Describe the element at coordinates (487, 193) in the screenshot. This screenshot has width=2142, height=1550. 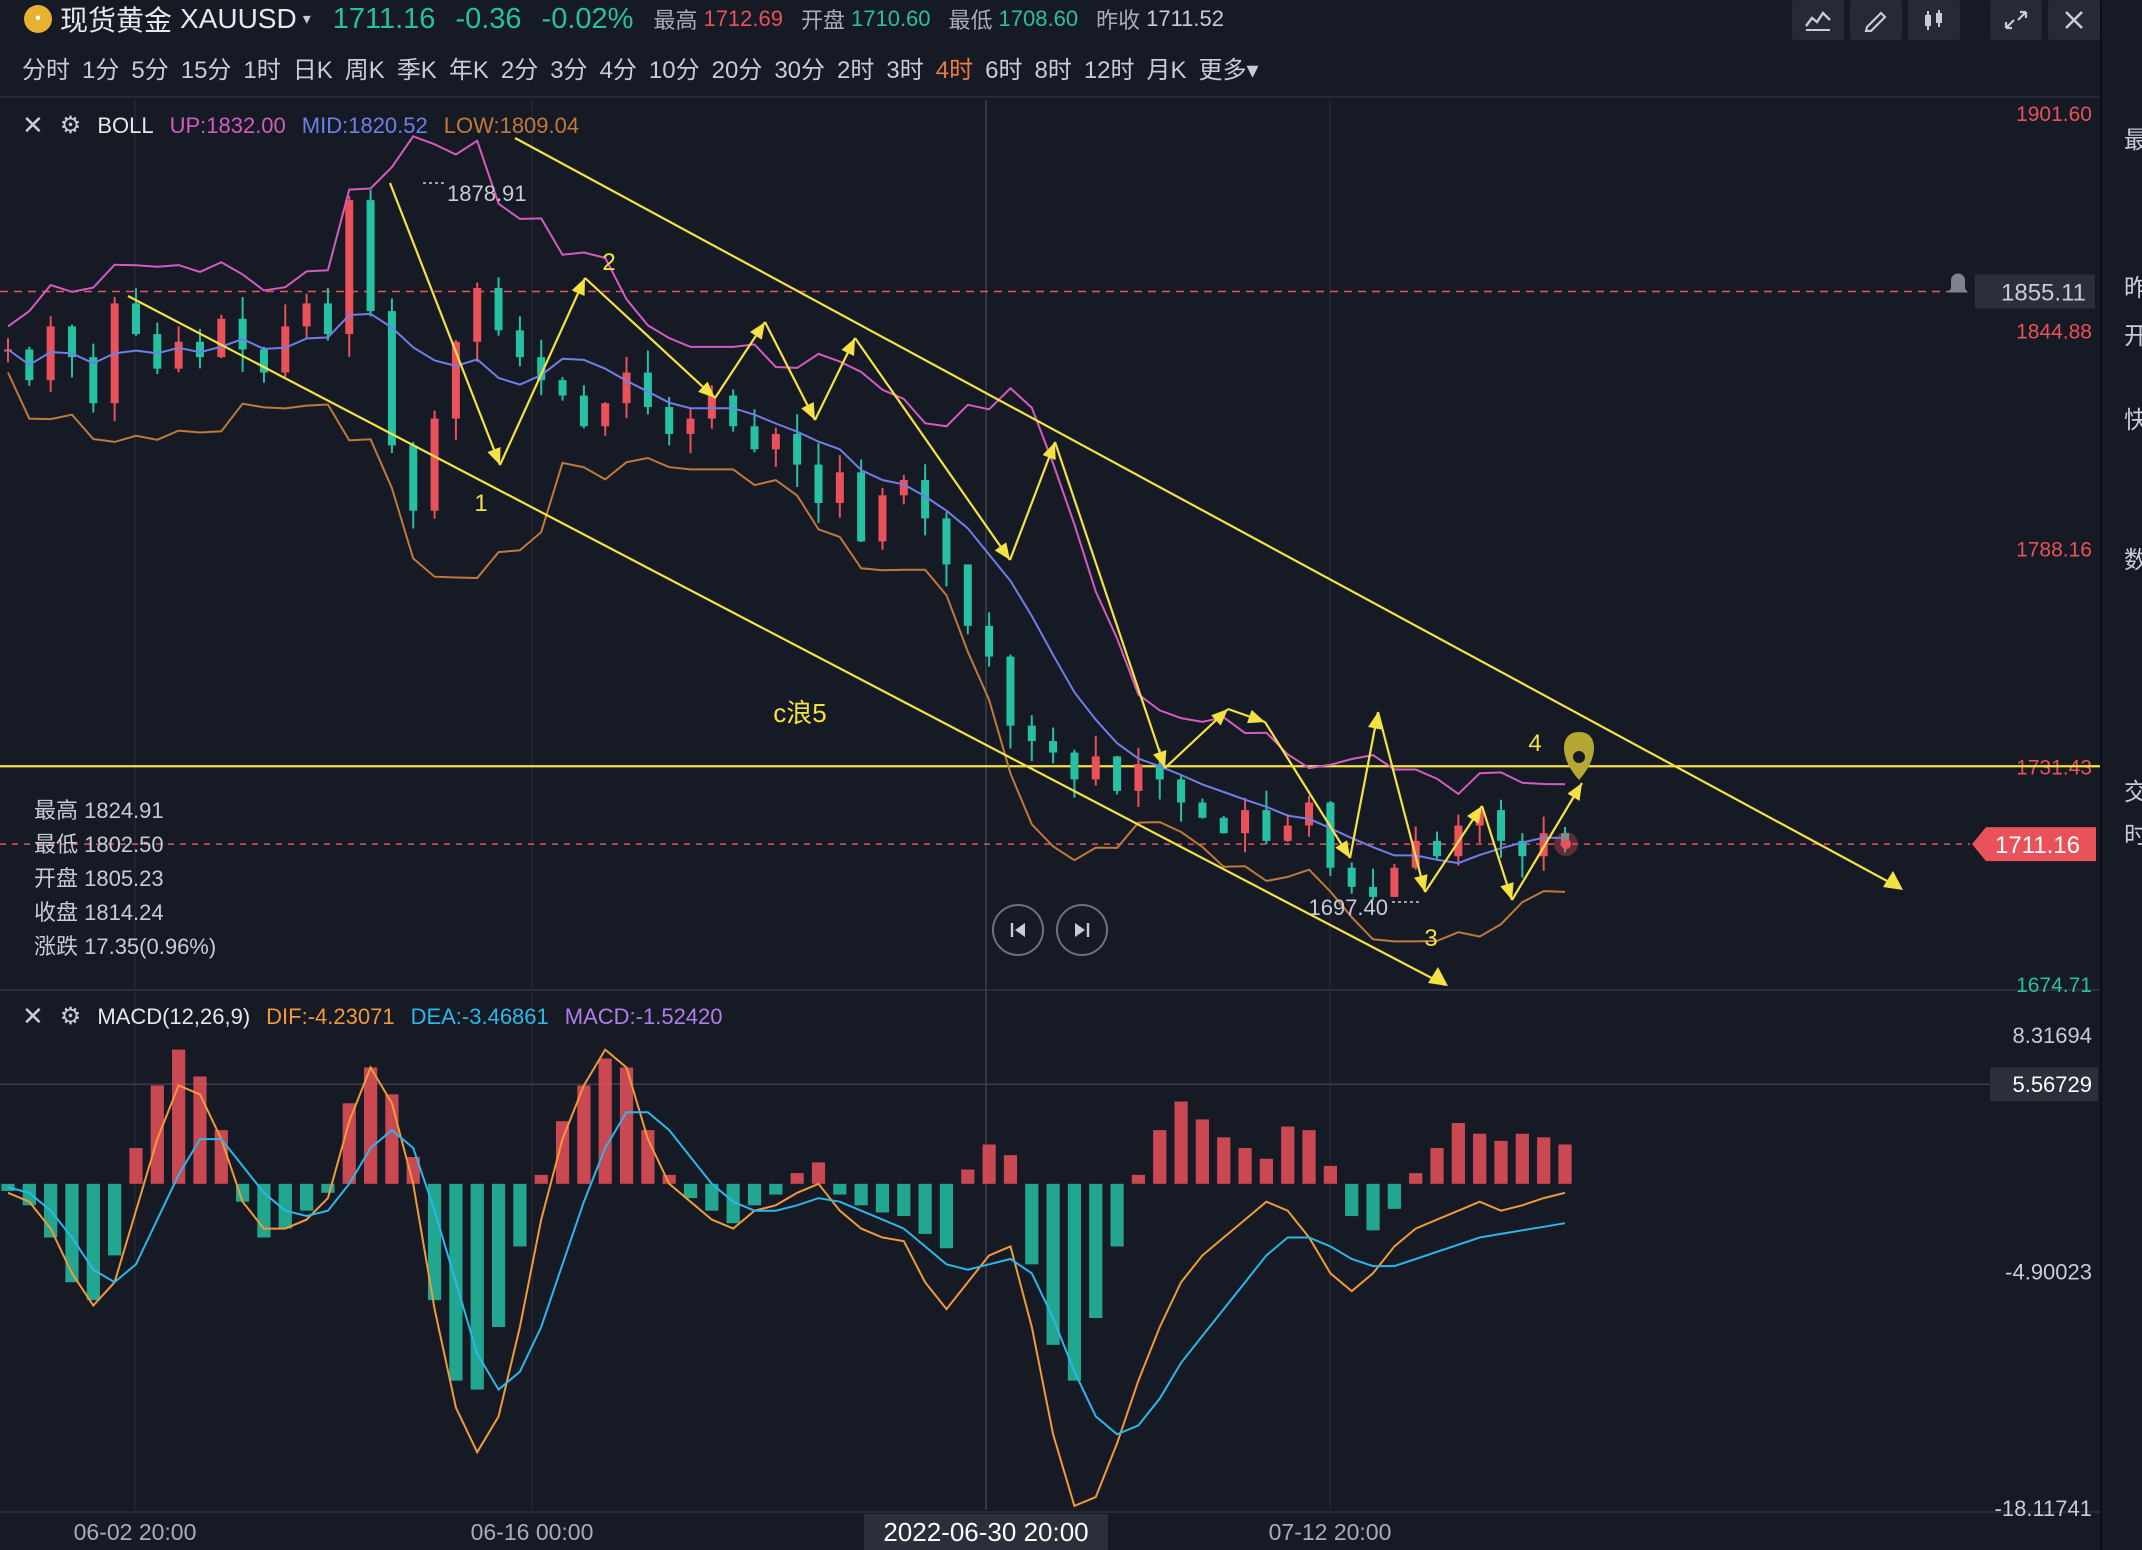
I see `peak-price-label: 1878.91` at that location.